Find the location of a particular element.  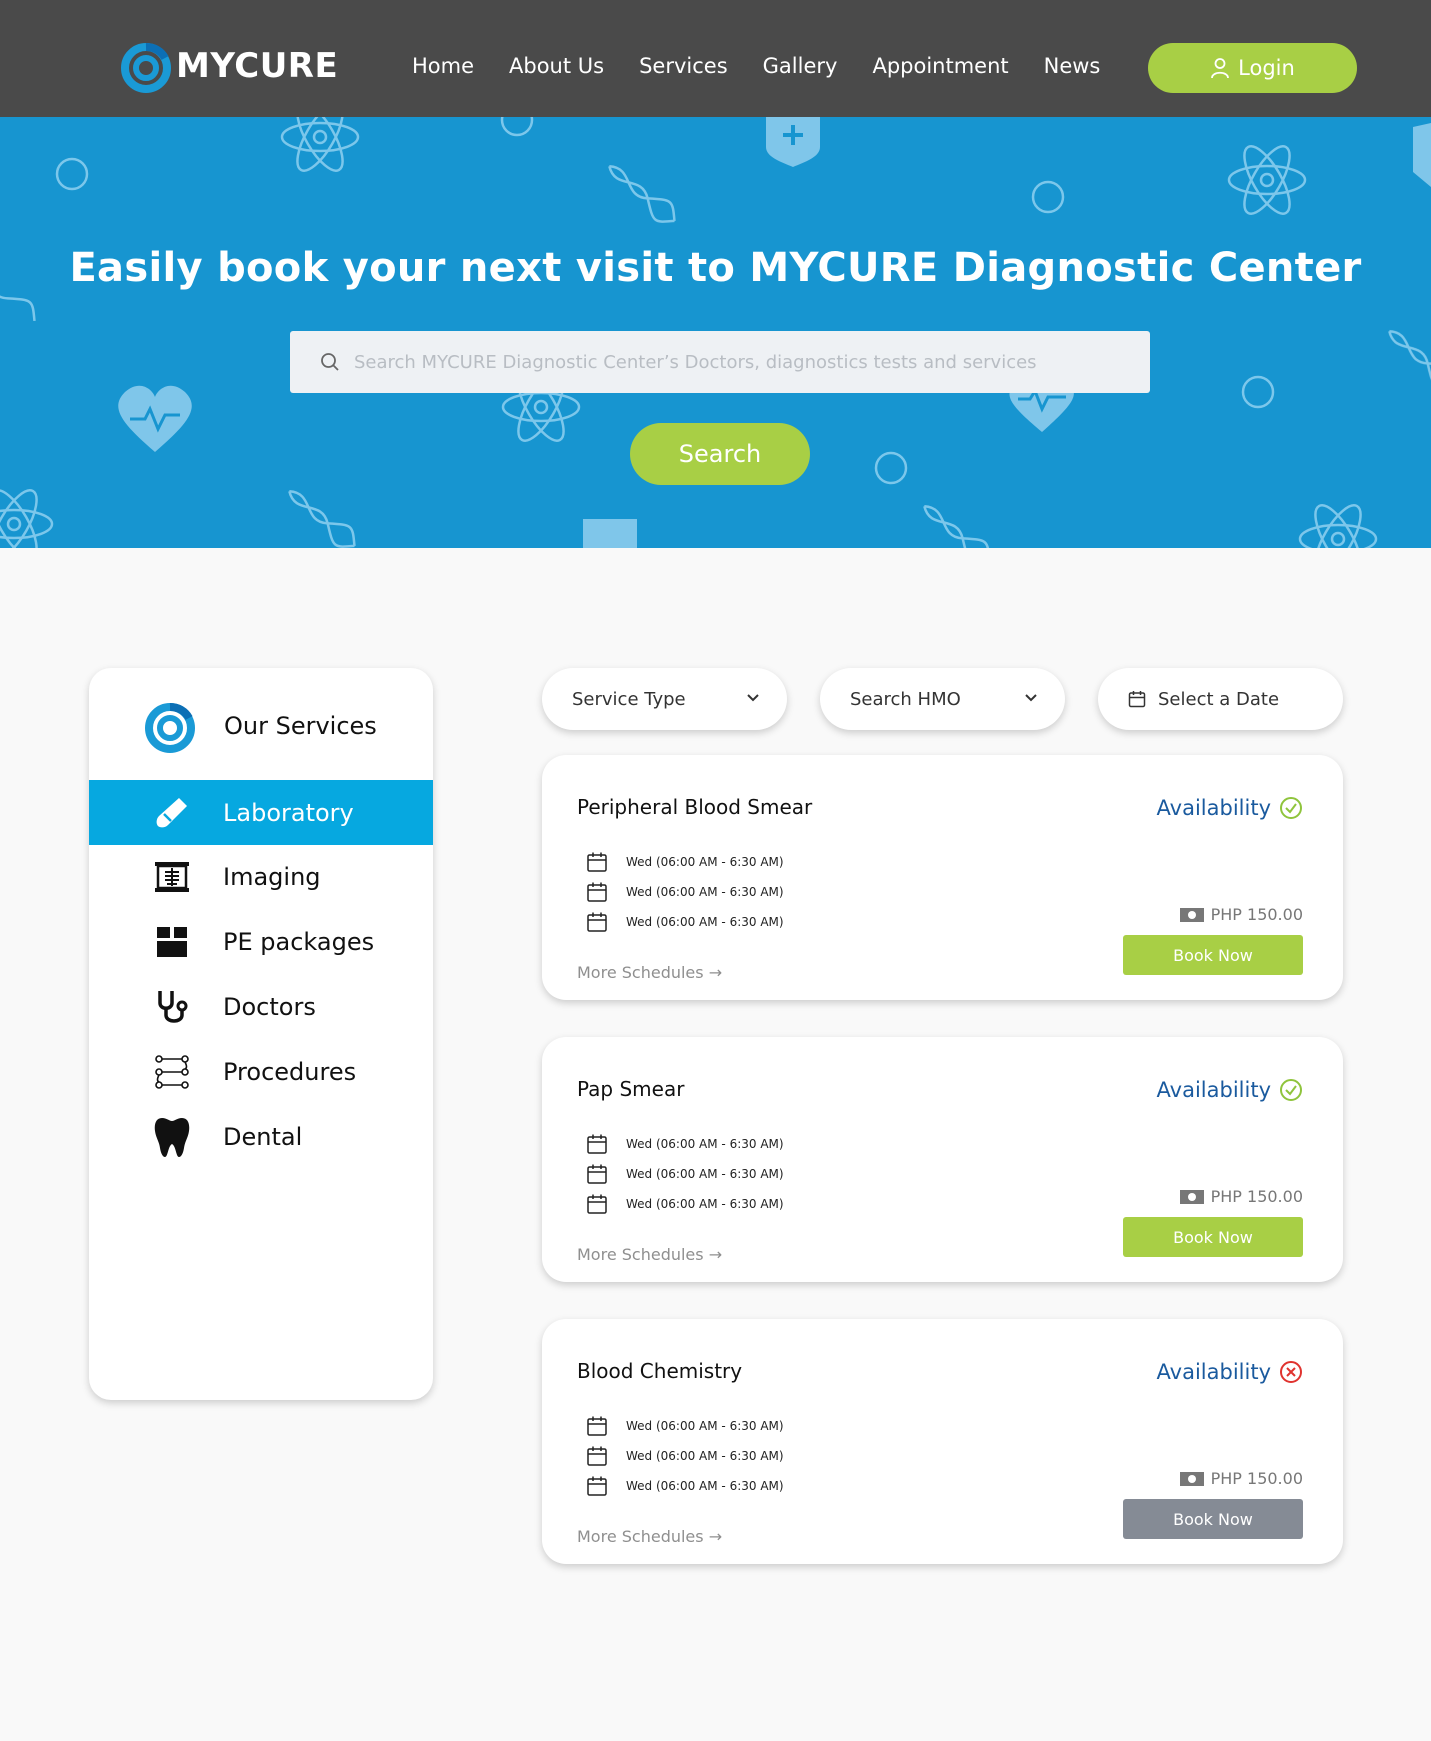

login-button: Login is located at coordinates (1252, 68).